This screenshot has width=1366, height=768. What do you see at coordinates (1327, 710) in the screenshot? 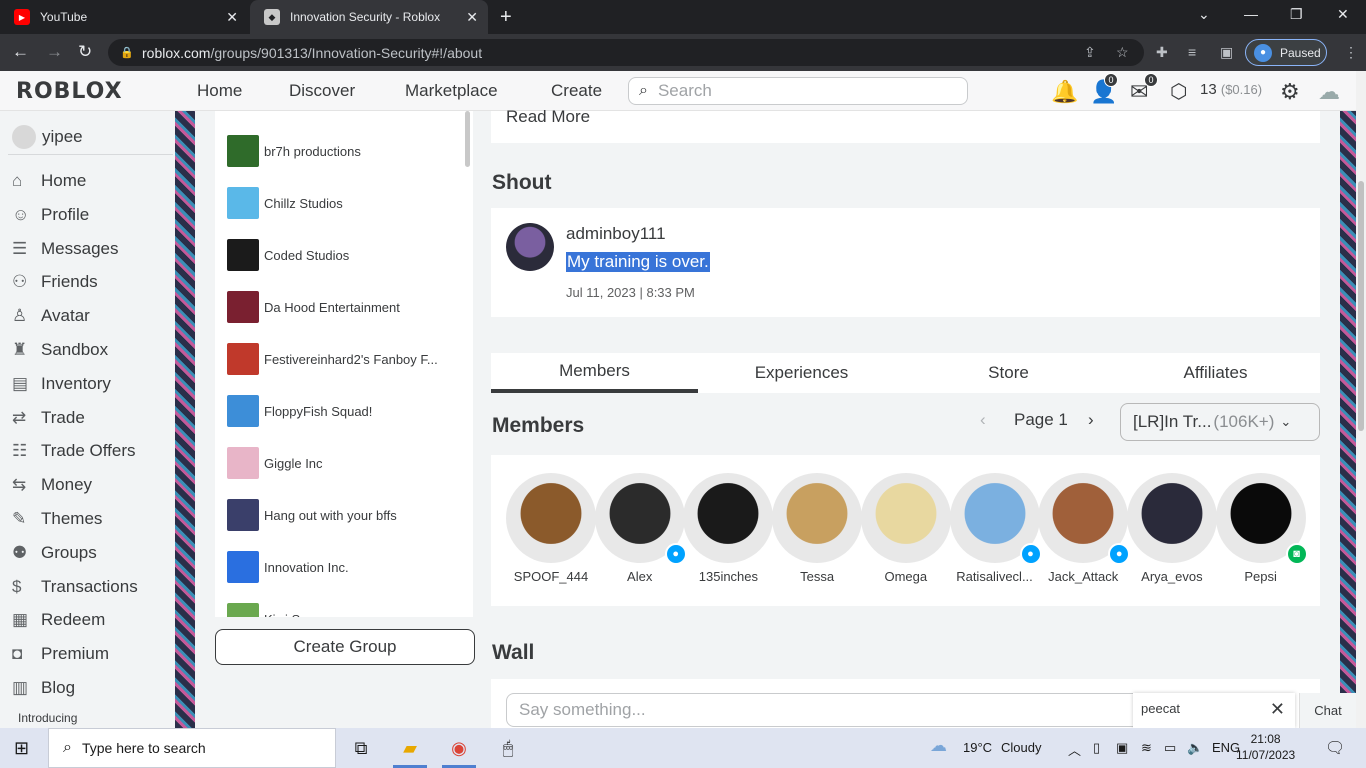
I see `chat-button: Chat` at bounding box center [1327, 710].